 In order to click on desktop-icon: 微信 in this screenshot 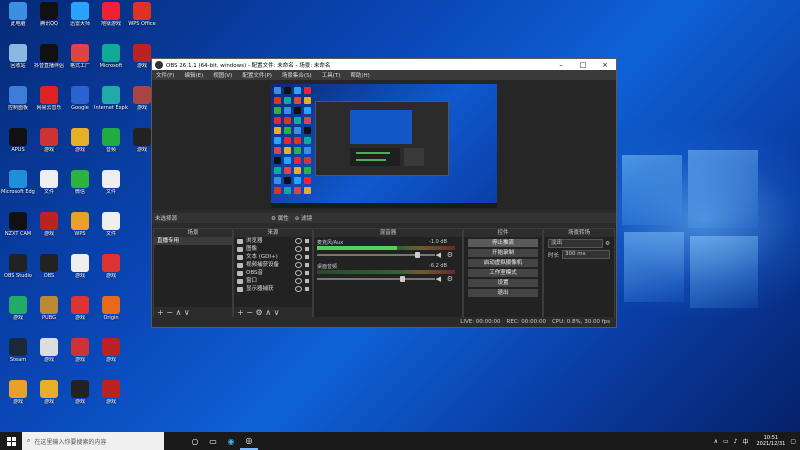, I will do `click(80, 188)`.